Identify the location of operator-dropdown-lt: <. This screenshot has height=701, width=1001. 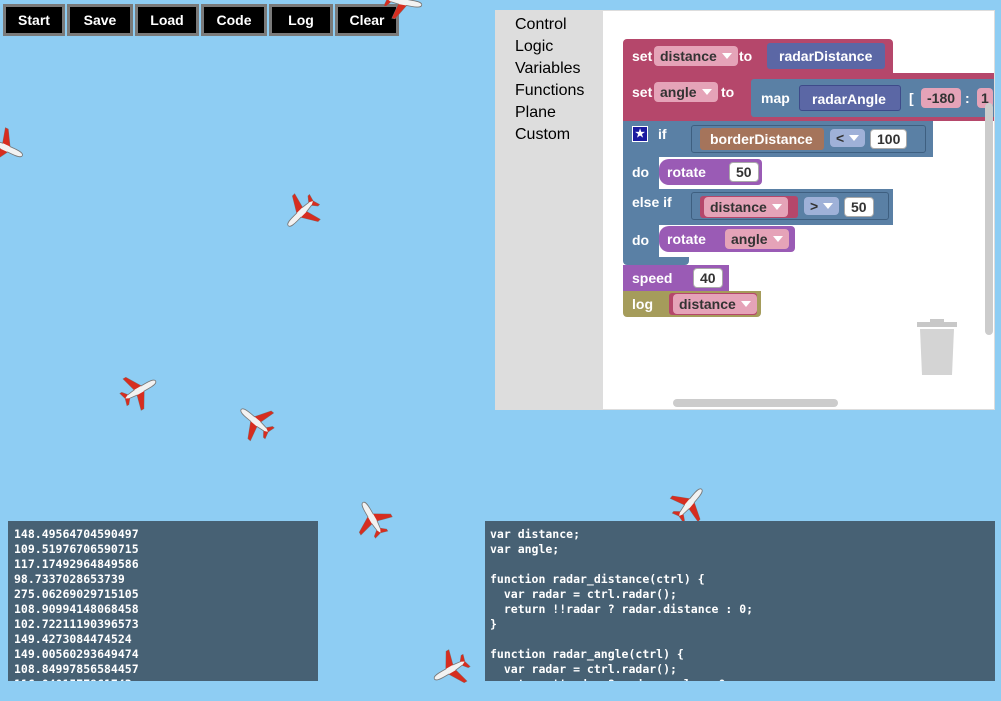
(848, 138).